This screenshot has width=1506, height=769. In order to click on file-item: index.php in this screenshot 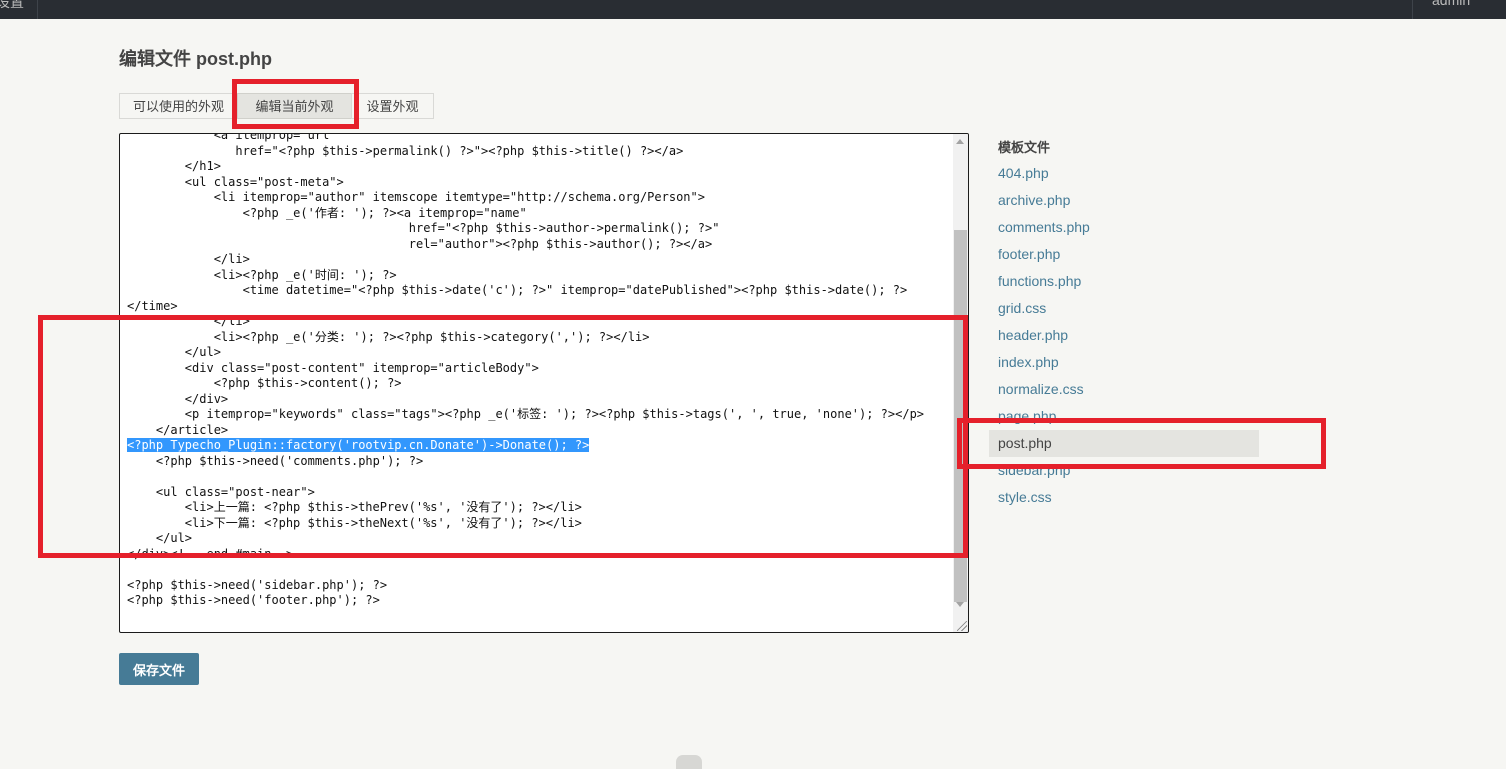, I will do `click(1124, 362)`.